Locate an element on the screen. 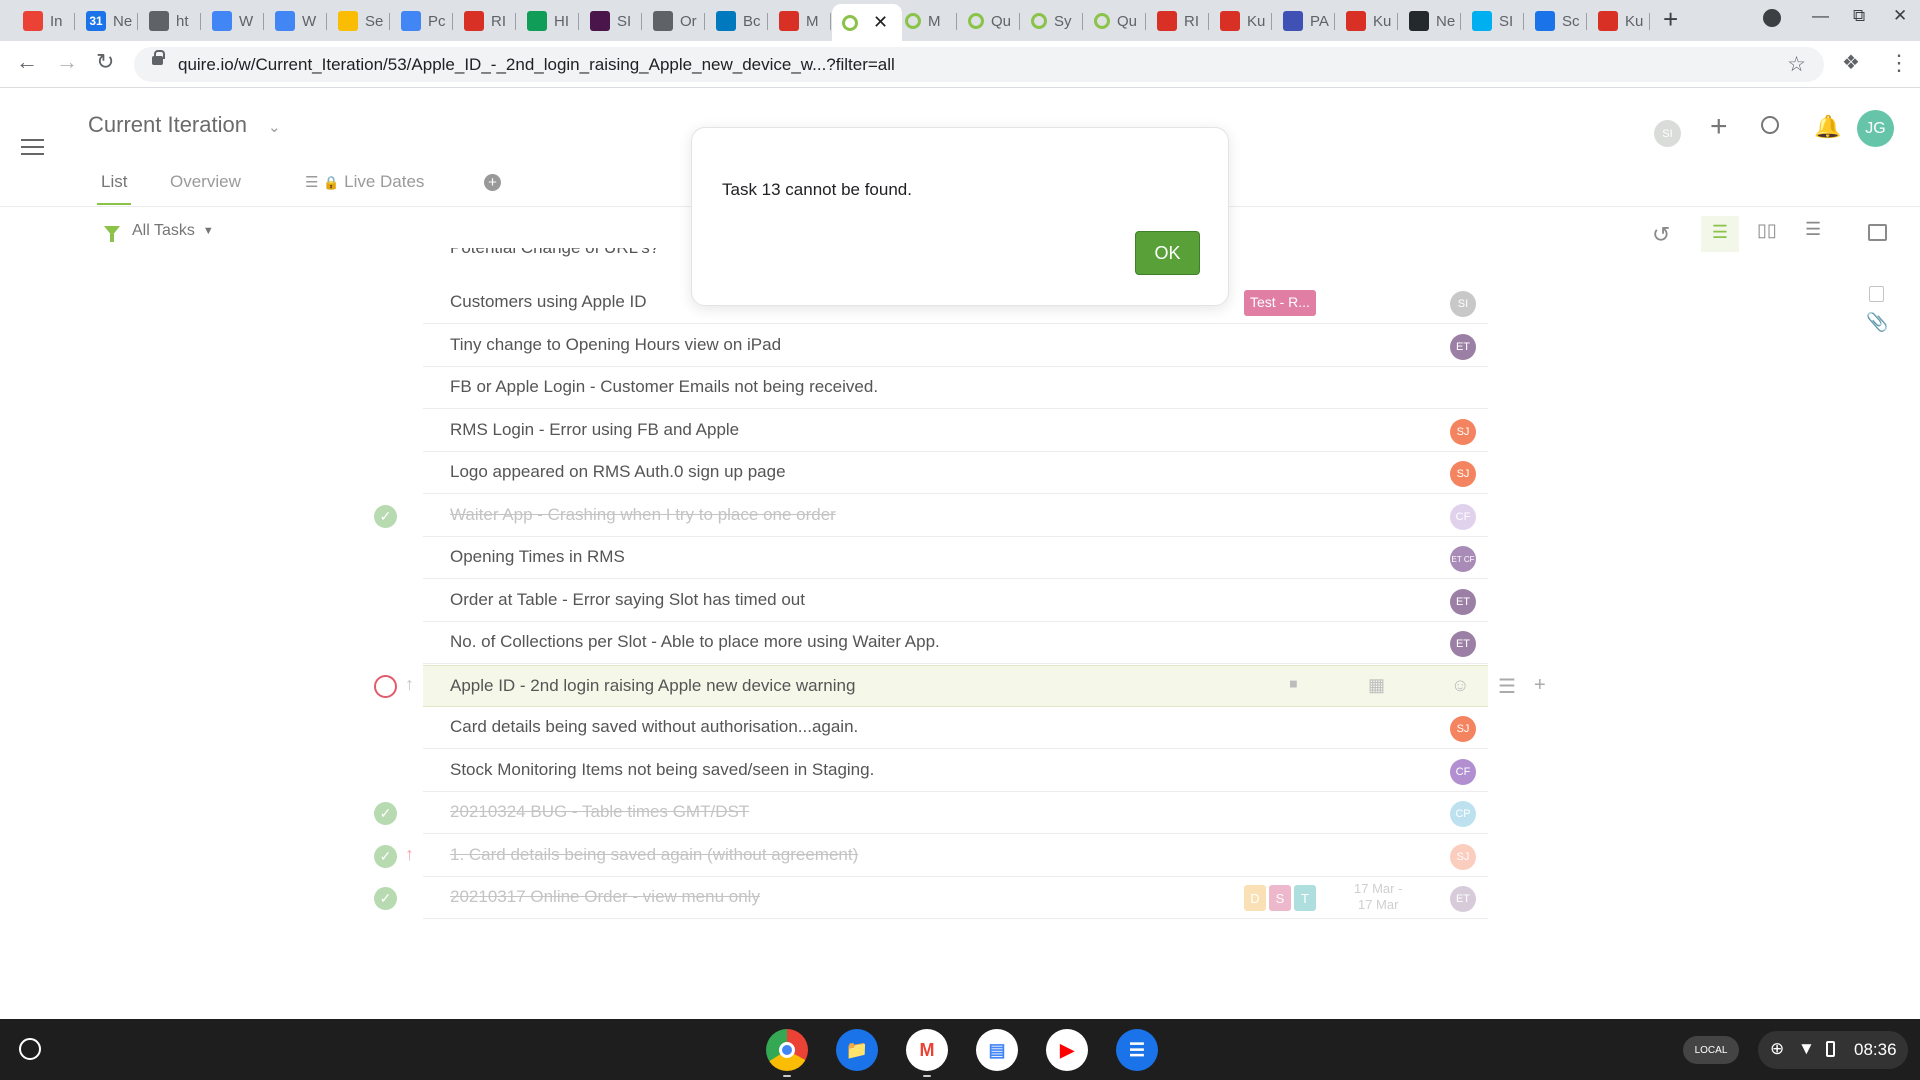  bell-icon: 🔔 is located at coordinates (1827, 127).